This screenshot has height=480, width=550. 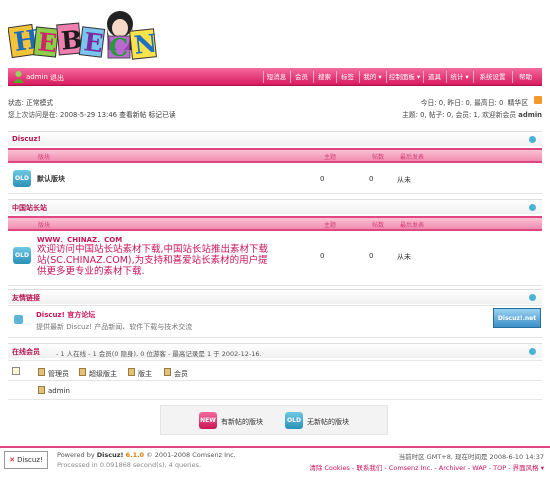 I want to click on link-icon, so click(x=18, y=319).